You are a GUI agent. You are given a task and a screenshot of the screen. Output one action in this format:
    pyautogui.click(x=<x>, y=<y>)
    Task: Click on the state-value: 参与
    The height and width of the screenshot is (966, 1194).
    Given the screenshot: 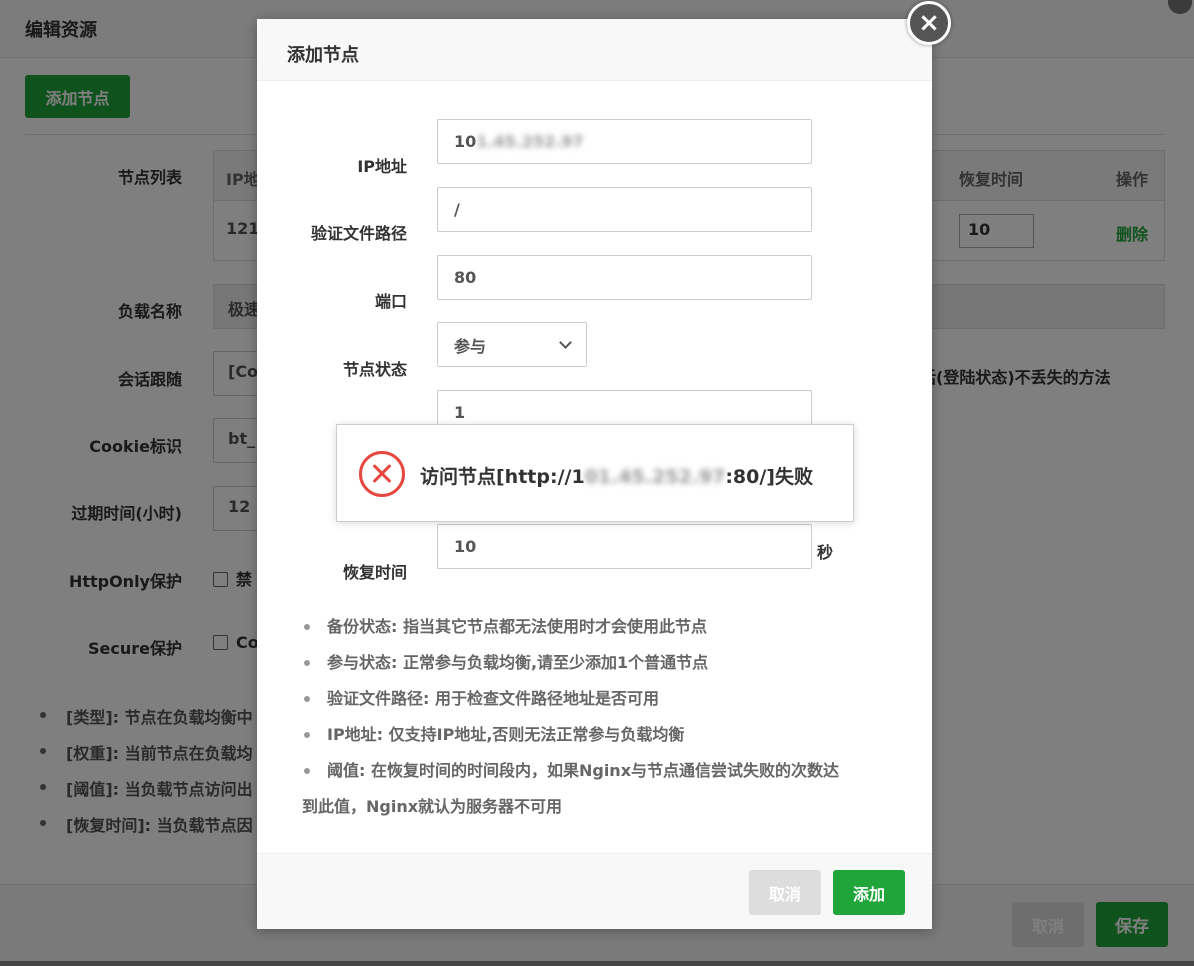 What is the action you would take?
    pyautogui.click(x=470, y=346)
    